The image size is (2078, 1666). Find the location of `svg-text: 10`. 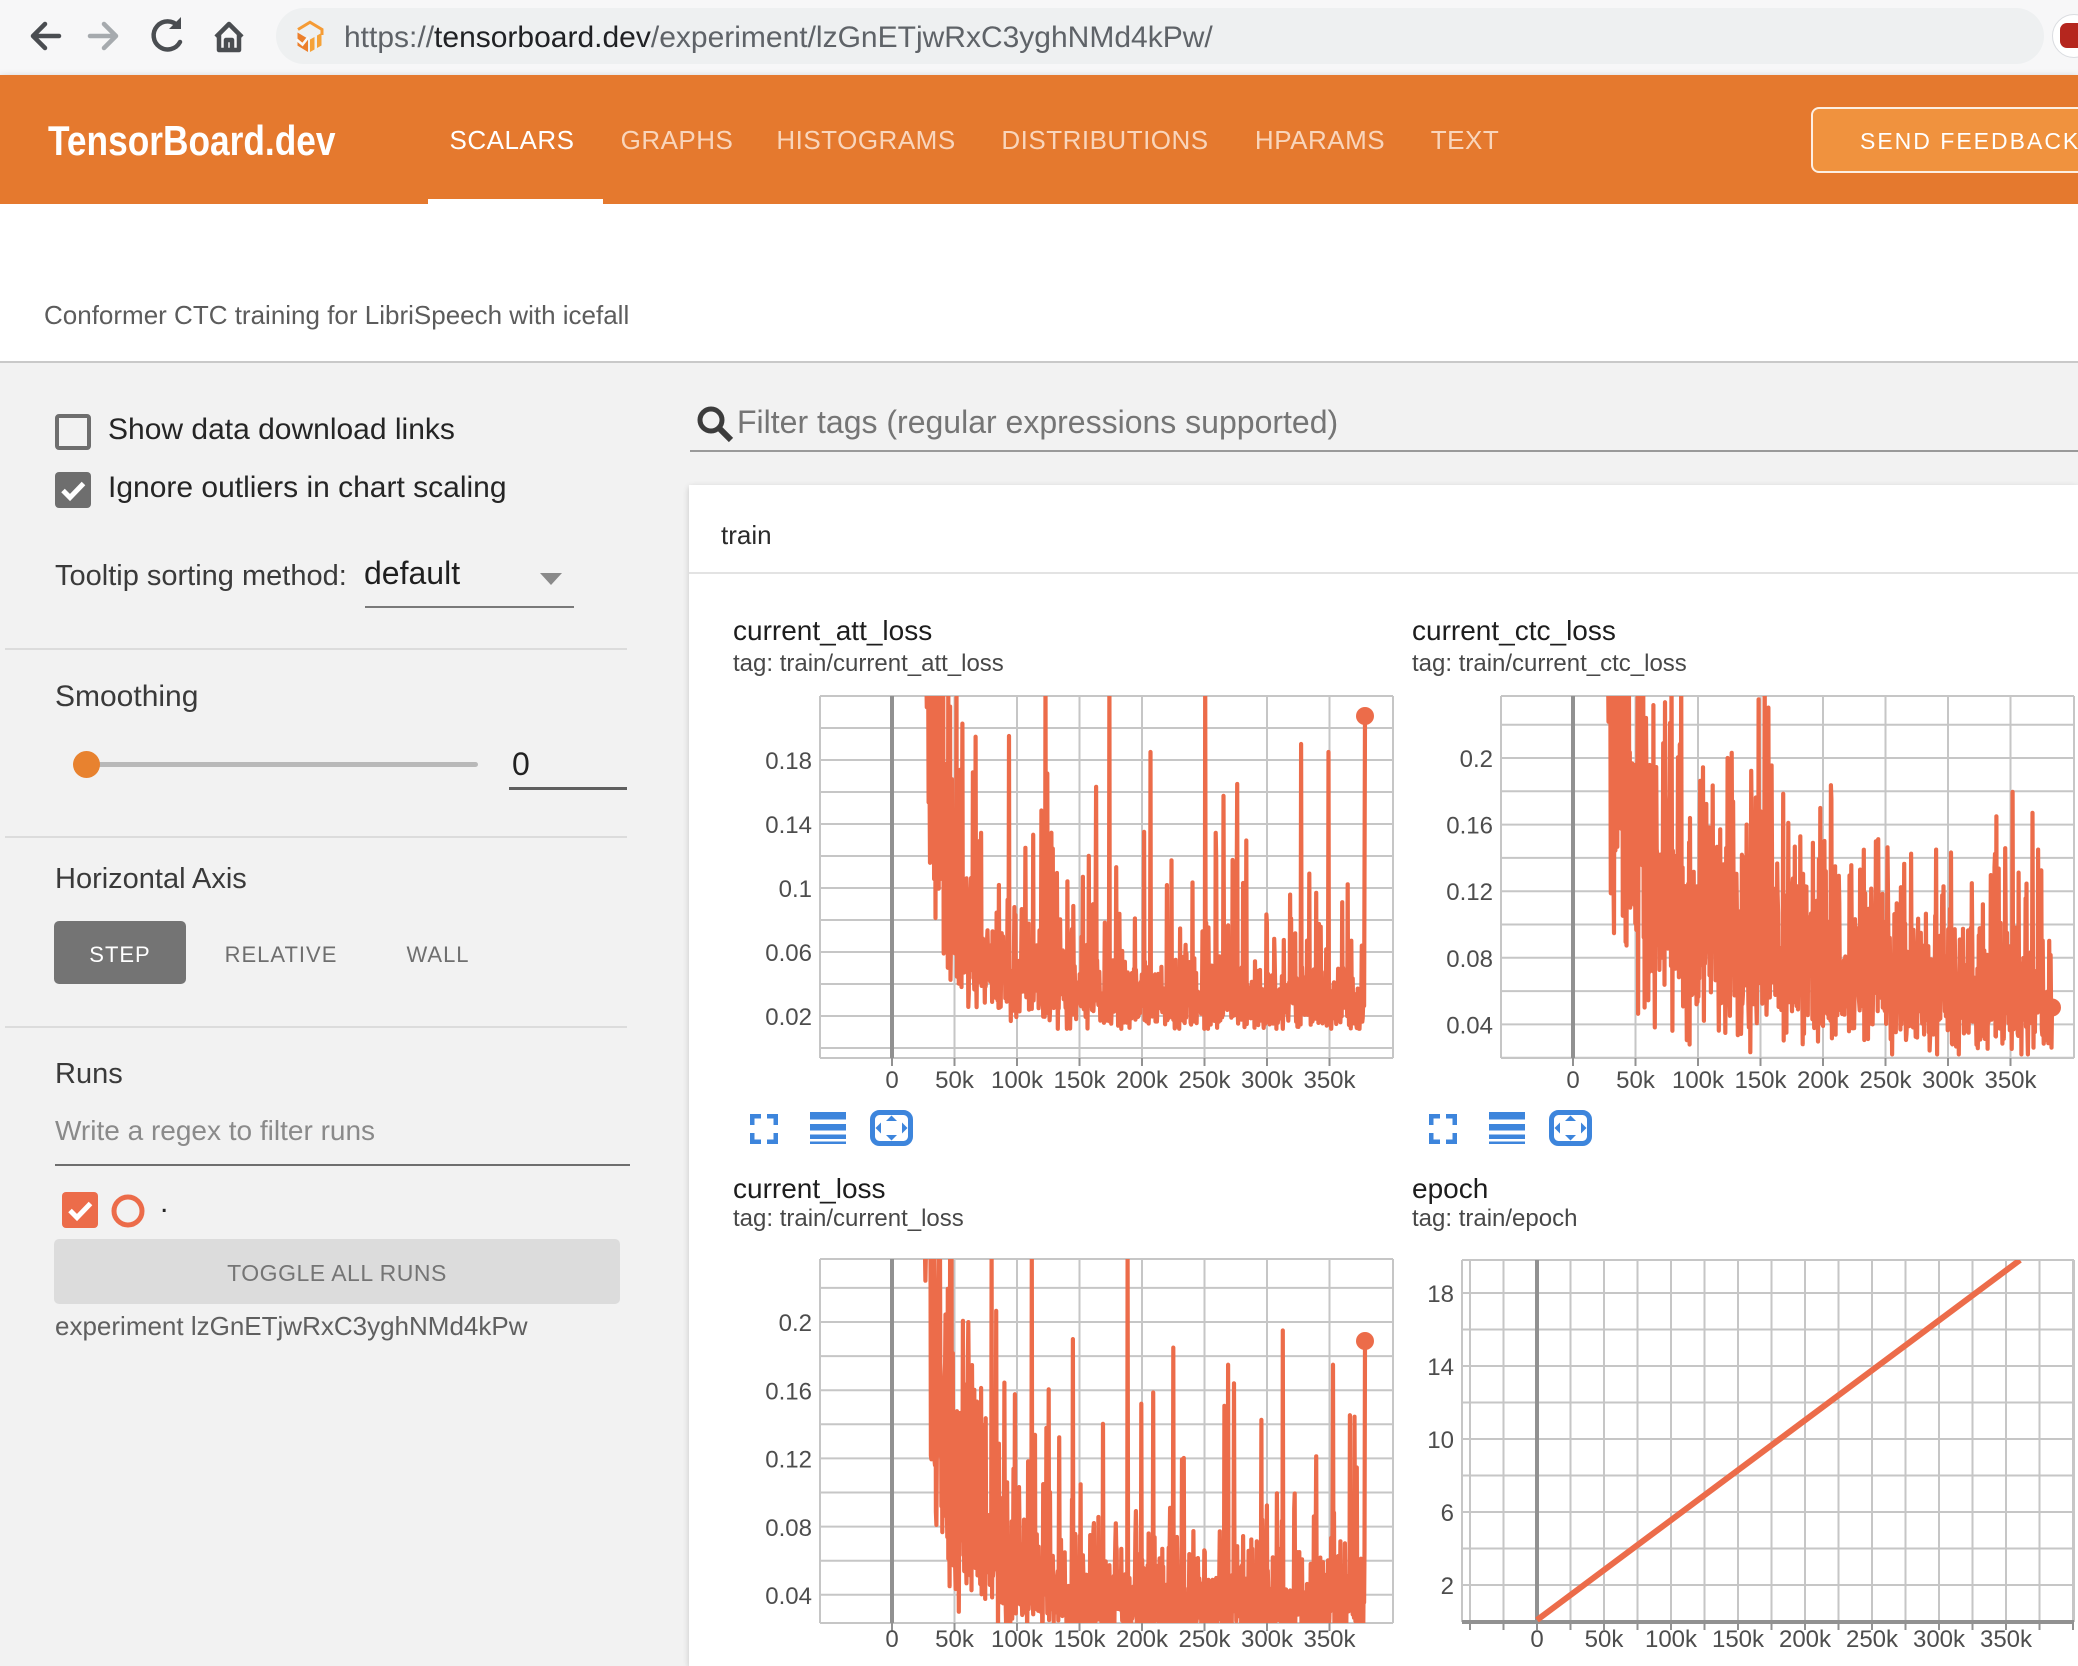

svg-text: 10 is located at coordinates (1440, 1440).